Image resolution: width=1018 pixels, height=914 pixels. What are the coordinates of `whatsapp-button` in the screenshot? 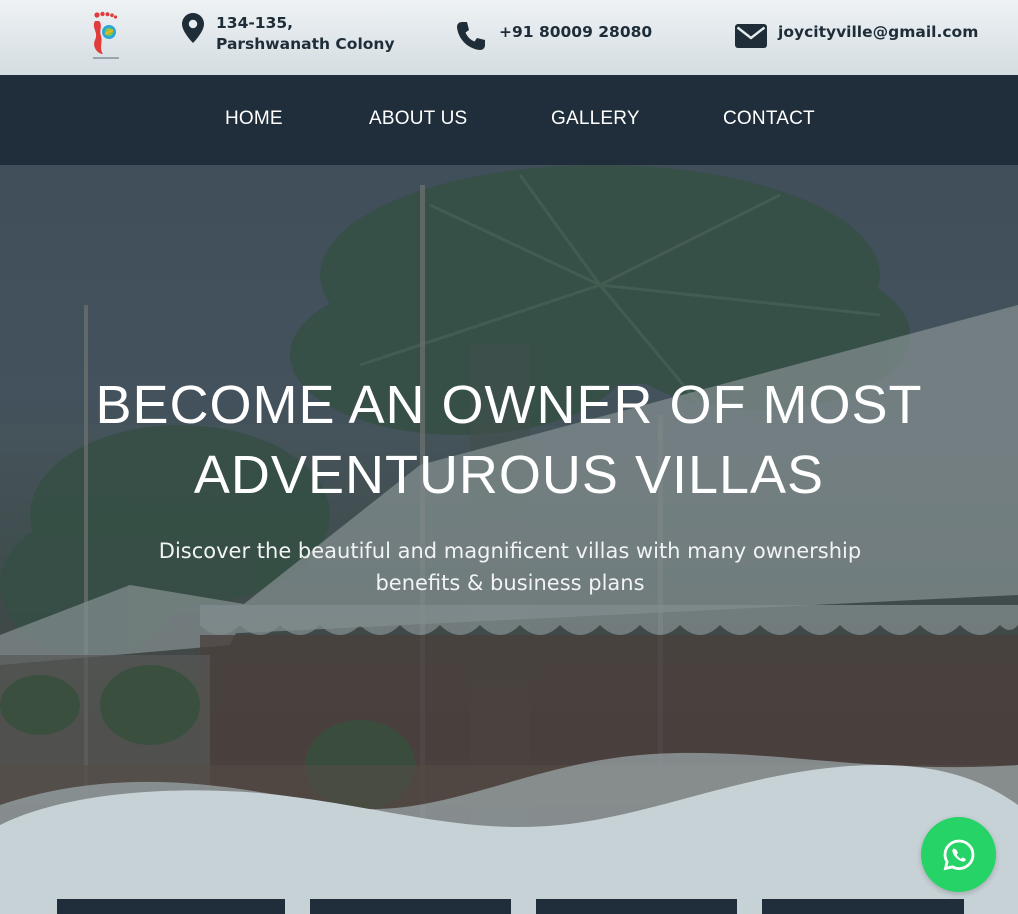 It's located at (958, 854).